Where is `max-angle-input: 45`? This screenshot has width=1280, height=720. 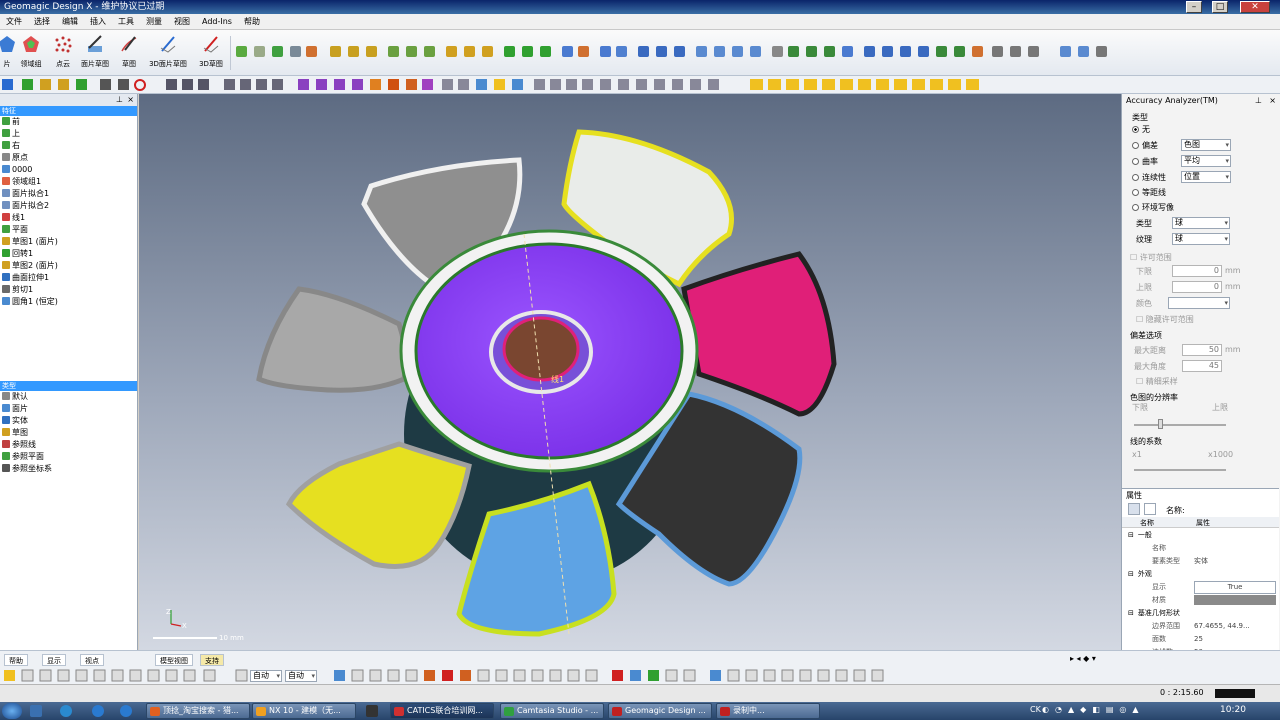
max-angle-input: 45 is located at coordinates (1202, 366).